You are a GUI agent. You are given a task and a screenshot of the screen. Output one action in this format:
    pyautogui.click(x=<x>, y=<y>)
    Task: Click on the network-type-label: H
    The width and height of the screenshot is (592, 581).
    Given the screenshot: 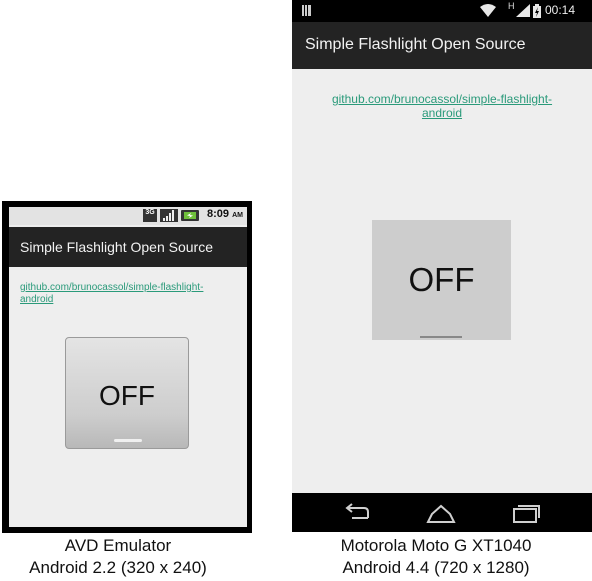 What is the action you would take?
    pyautogui.click(x=511, y=6)
    